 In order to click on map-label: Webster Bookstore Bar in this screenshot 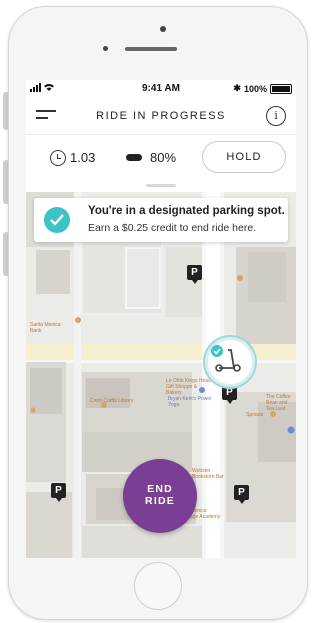, I will do `click(208, 474)`.